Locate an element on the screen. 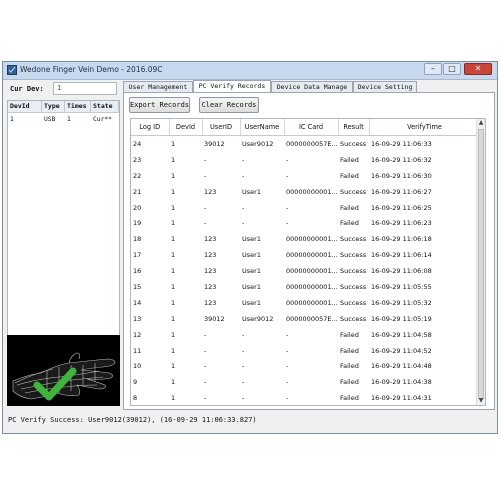 This screenshot has height=500, width=500. column-header-type: Type is located at coordinates (53, 106).